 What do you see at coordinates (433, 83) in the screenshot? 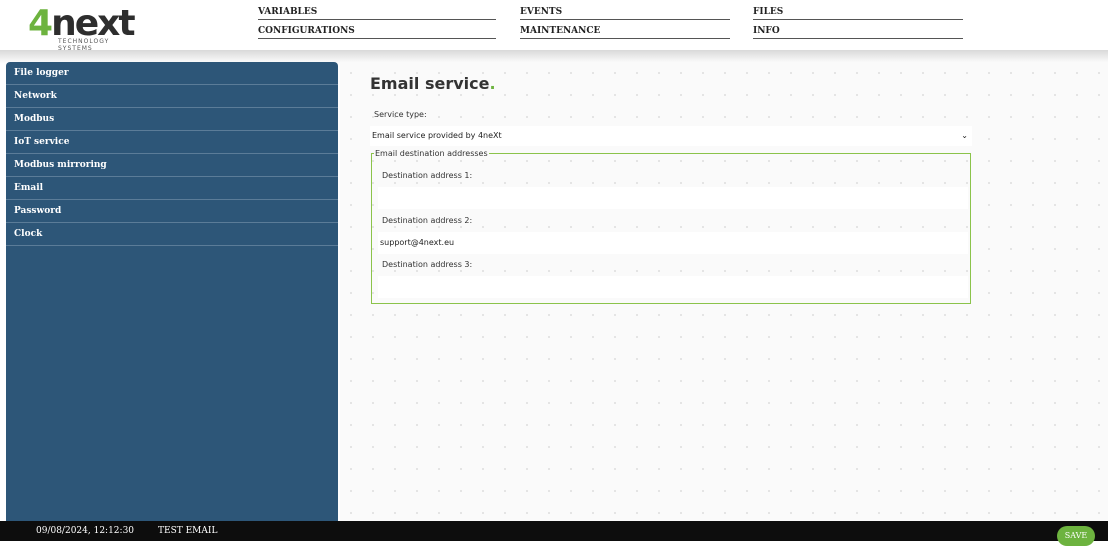
I see `page-title: Email service.` at bounding box center [433, 83].